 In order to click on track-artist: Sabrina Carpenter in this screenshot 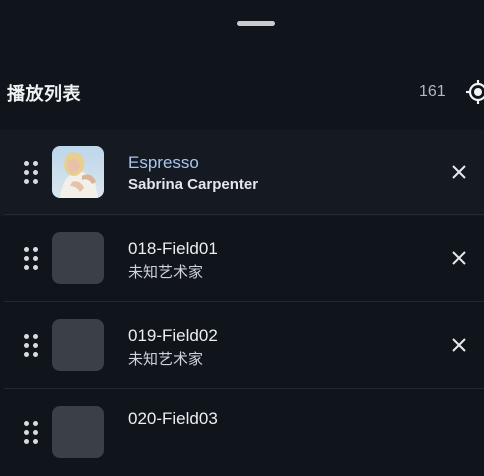, I will do `click(193, 184)`.